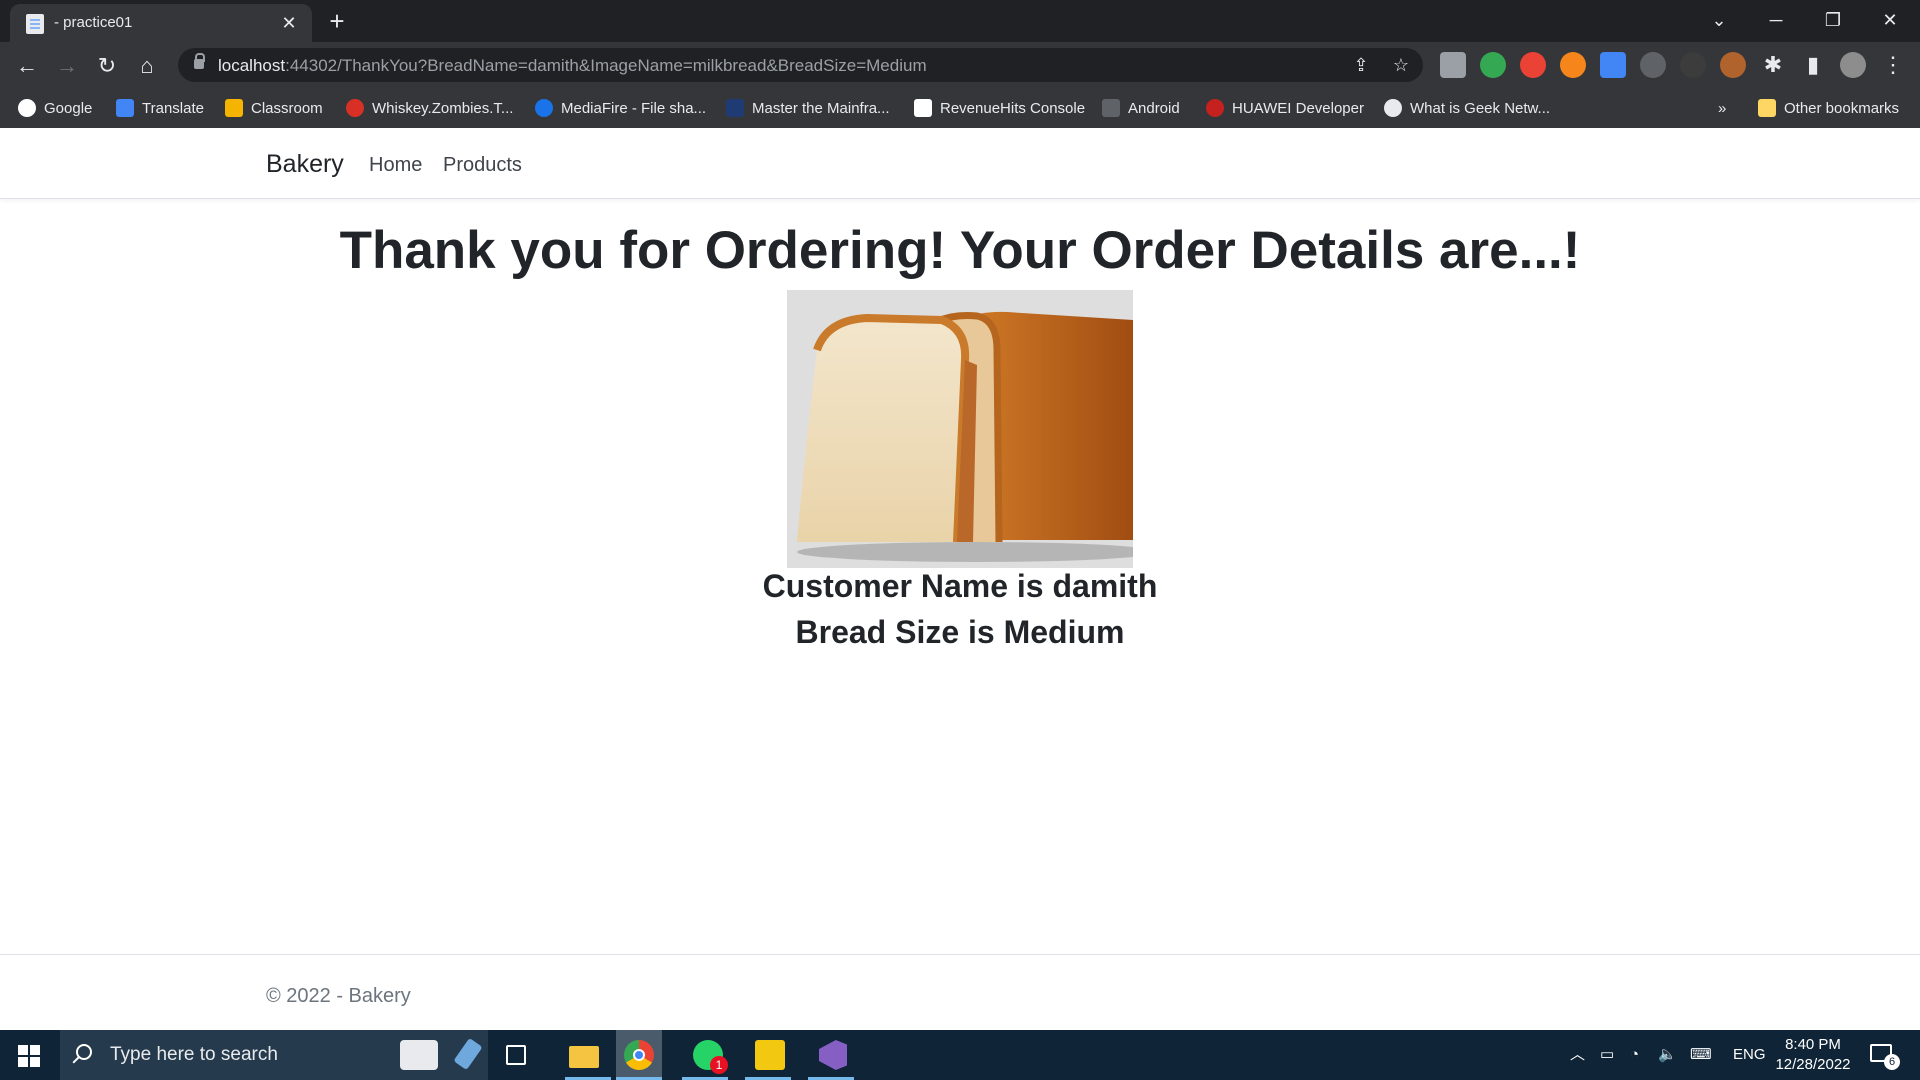  Describe the element at coordinates (29, 1056) in the screenshot. I see `windows-start-icon` at that location.